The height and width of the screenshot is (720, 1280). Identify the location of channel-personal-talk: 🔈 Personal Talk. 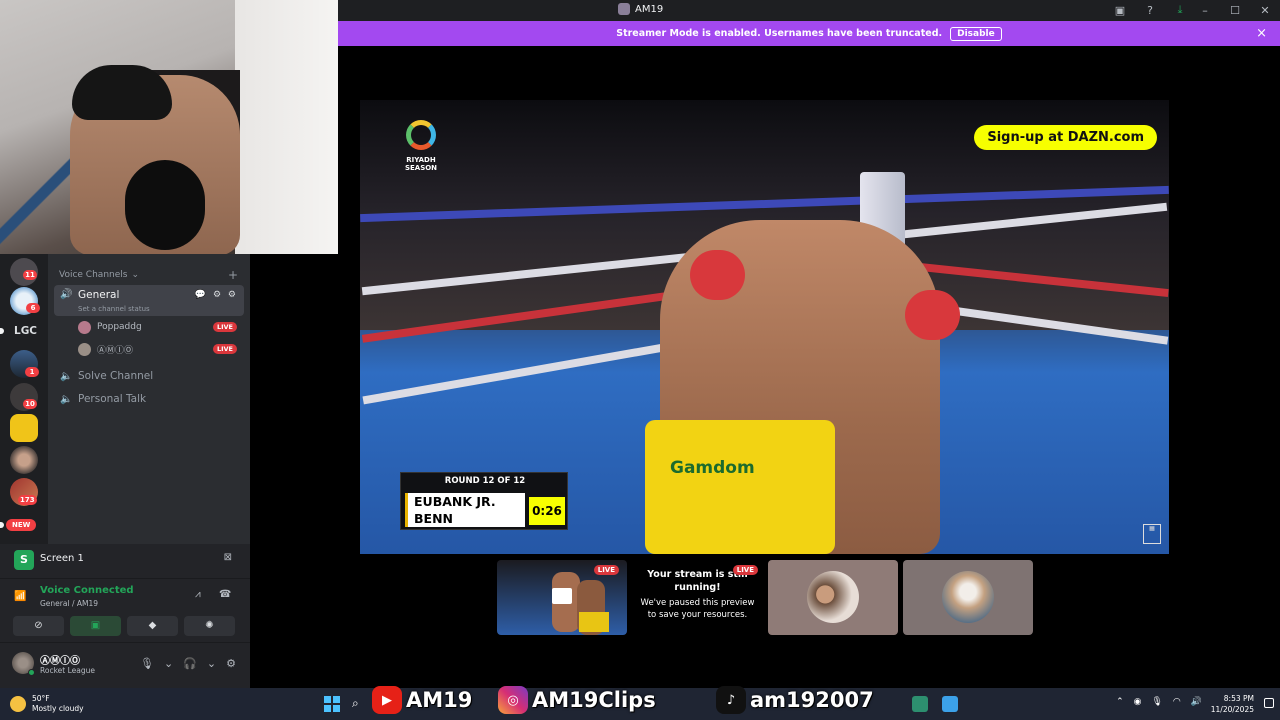
(149, 399).